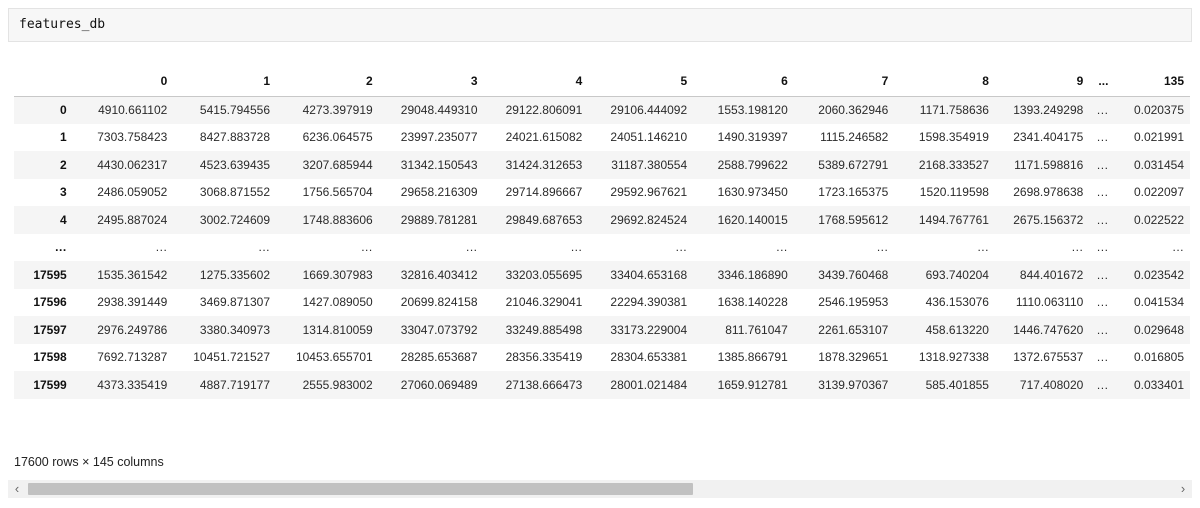 This screenshot has height=508, width=1200. Describe the element at coordinates (337, 219) in the screenshot. I see `table-cell: 1748.883606` at that location.